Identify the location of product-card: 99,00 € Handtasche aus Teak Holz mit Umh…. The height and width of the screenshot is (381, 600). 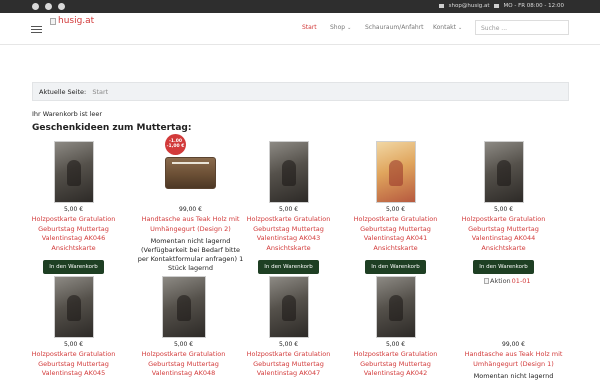
(513, 328).